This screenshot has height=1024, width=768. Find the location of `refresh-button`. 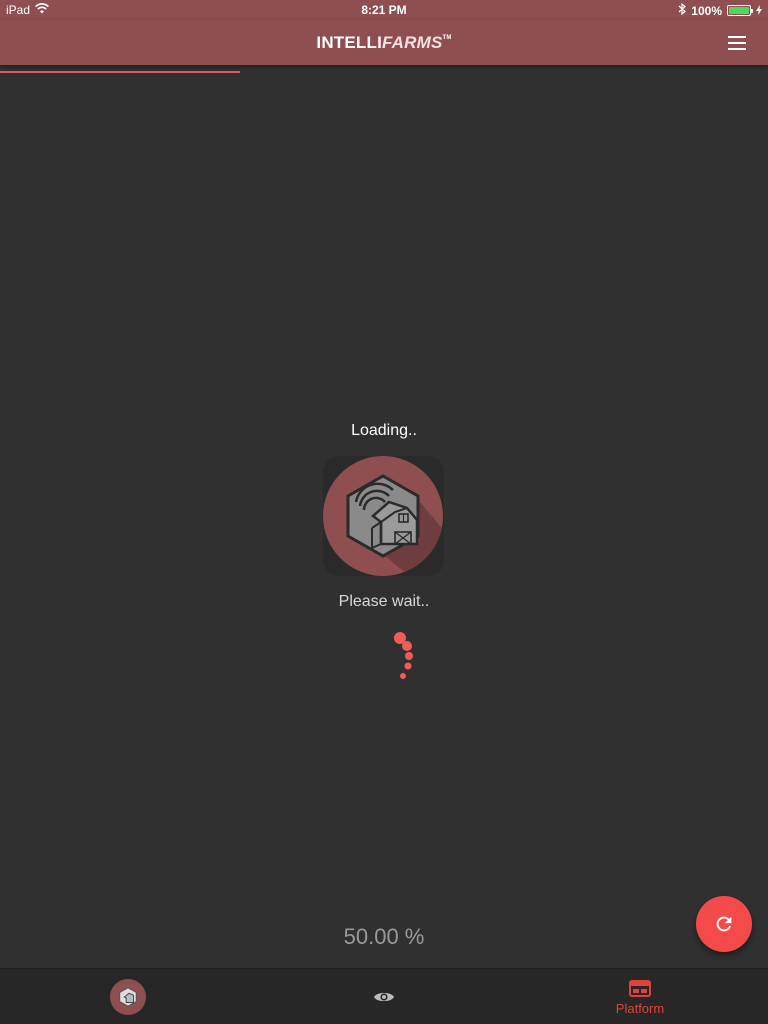

refresh-button is located at coordinates (724, 924).